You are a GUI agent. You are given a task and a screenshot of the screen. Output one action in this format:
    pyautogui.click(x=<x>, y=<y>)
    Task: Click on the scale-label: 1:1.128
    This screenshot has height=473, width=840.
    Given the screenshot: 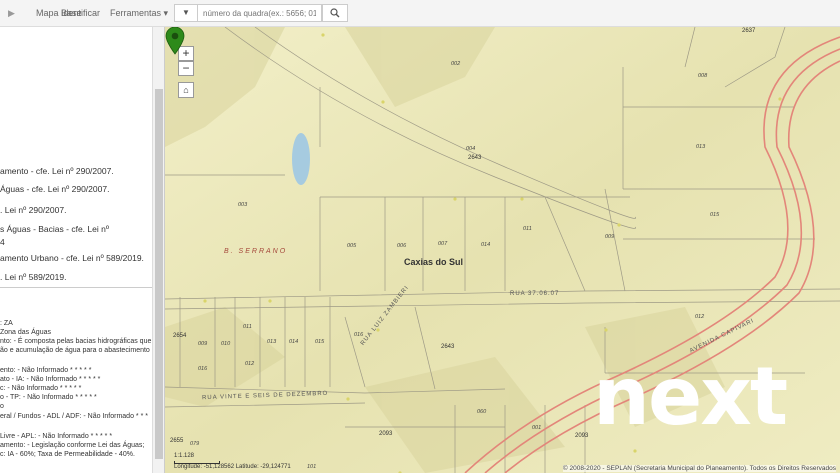 What is the action you would take?
    pyautogui.click(x=184, y=456)
    